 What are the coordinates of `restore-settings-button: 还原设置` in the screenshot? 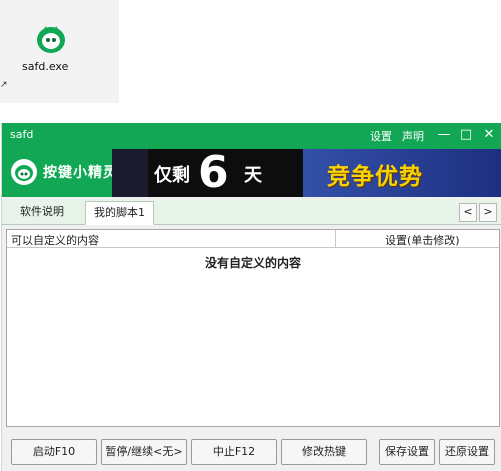 It's located at (467, 452).